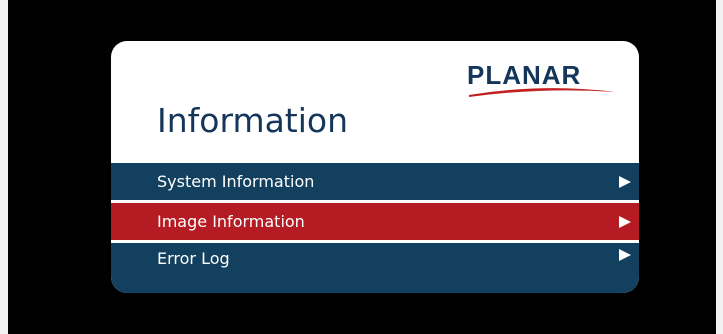 This screenshot has width=723, height=334. What do you see at coordinates (193, 258) in the screenshot?
I see `menu-item-label: Error Log` at bounding box center [193, 258].